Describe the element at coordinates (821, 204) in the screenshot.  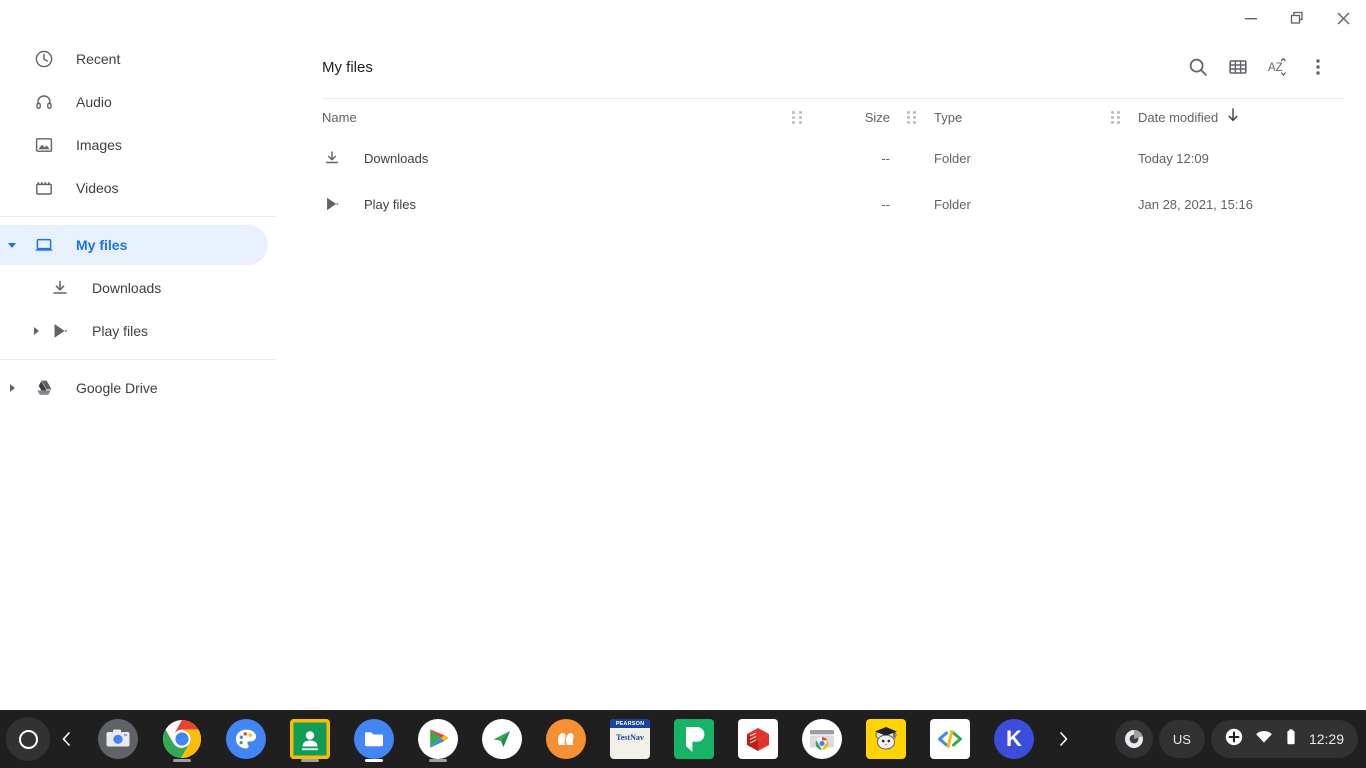
I see `table-row: Play files -- Folder Jan 28, 2021, 15:16` at that location.